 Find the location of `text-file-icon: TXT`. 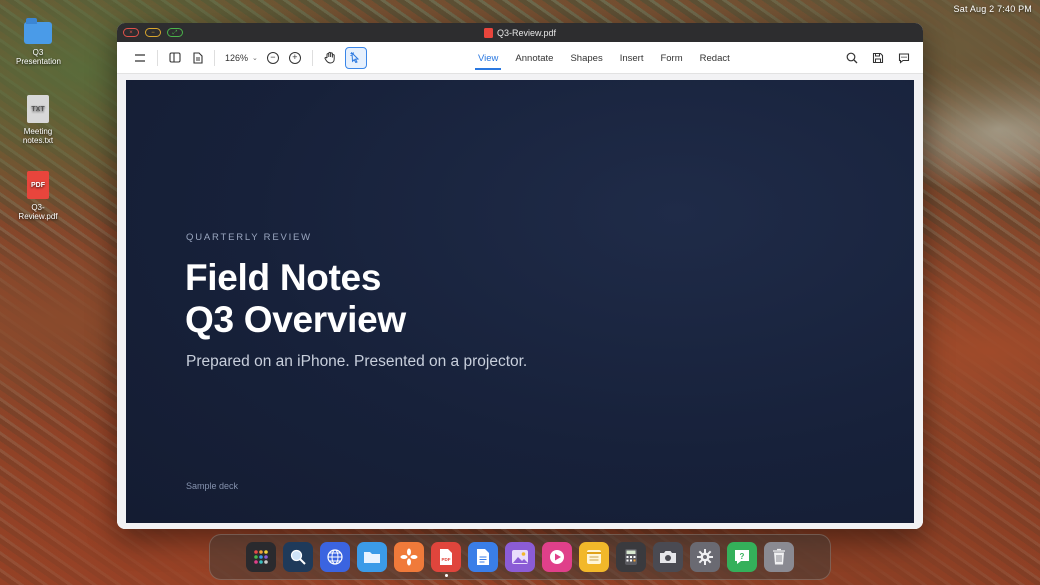

text-file-icon: TXT is located at coordinates (38, 109).